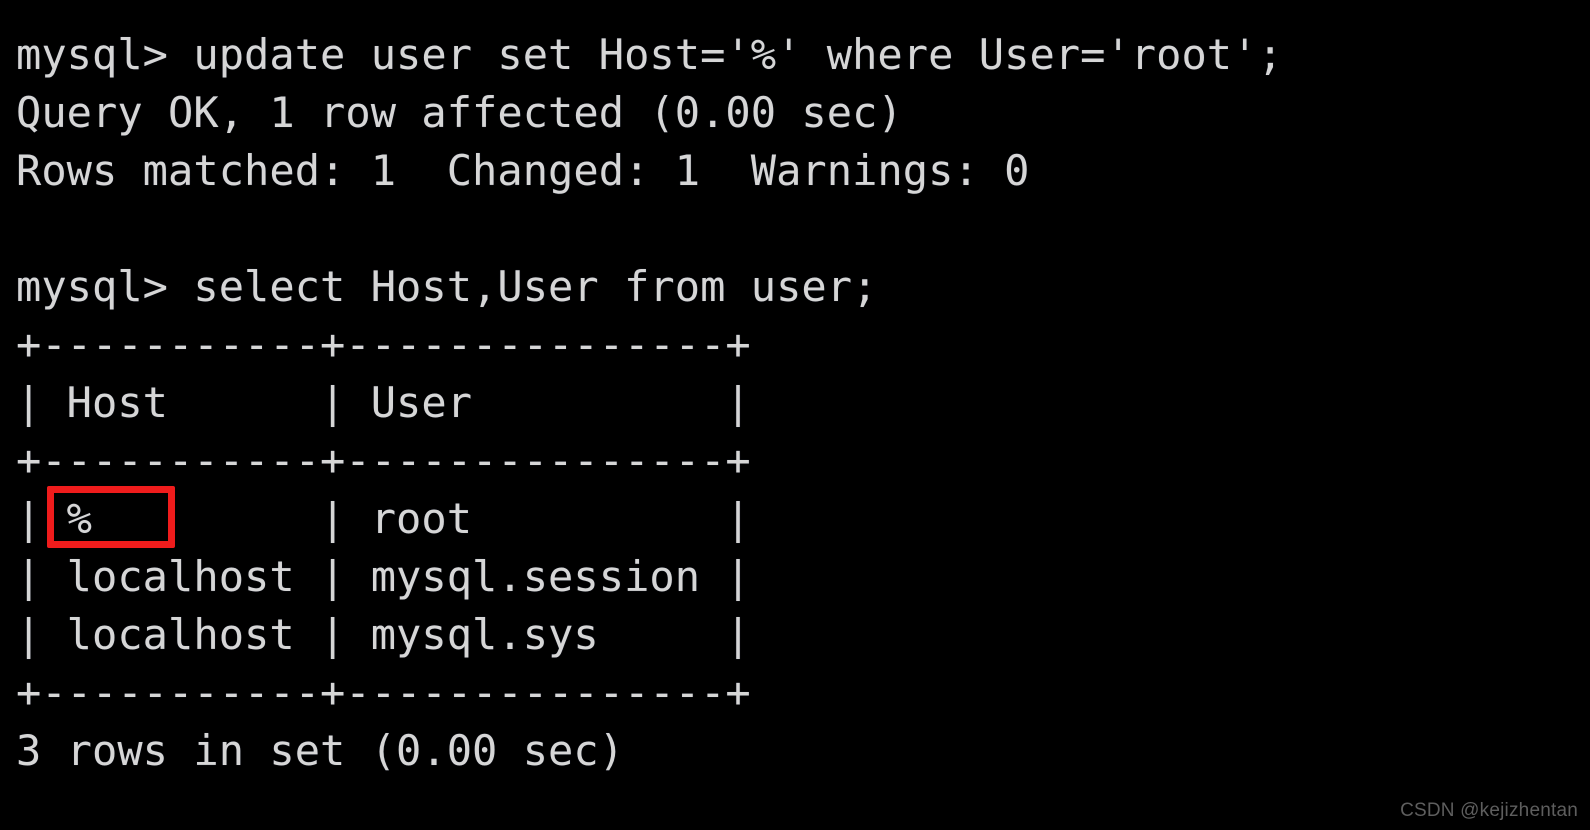 The width and height of the screenshot is (1590, 830). I want to click on result-table-row: | % | root |, so click(383, 518).